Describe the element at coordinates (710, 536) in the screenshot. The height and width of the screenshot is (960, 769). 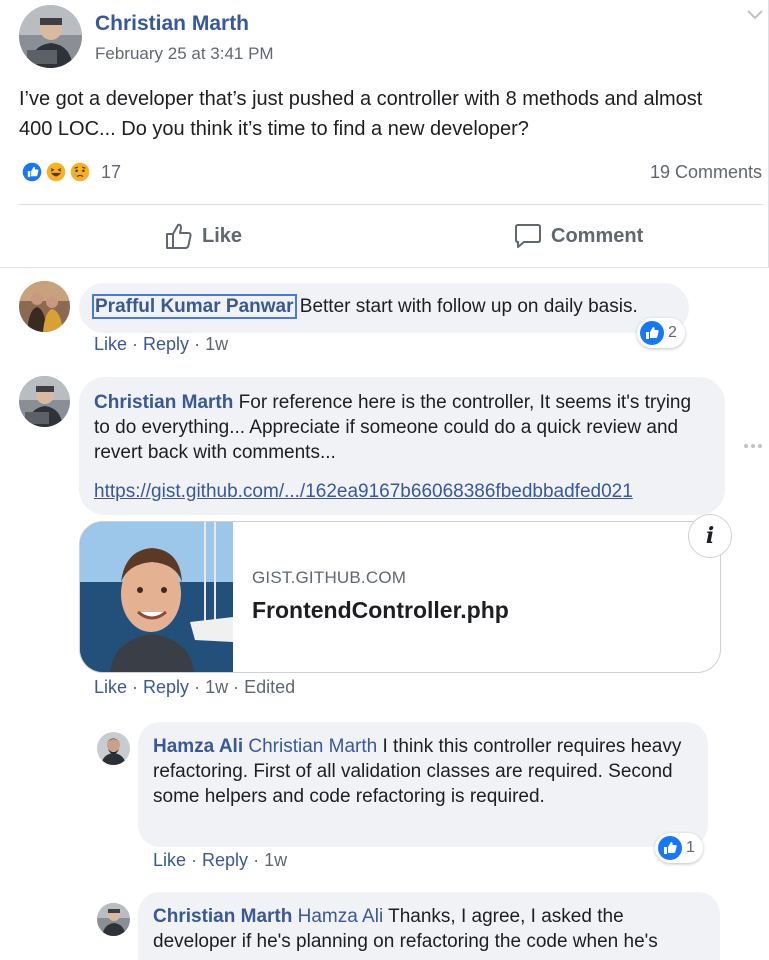
I see `info-icon: i` at that location.